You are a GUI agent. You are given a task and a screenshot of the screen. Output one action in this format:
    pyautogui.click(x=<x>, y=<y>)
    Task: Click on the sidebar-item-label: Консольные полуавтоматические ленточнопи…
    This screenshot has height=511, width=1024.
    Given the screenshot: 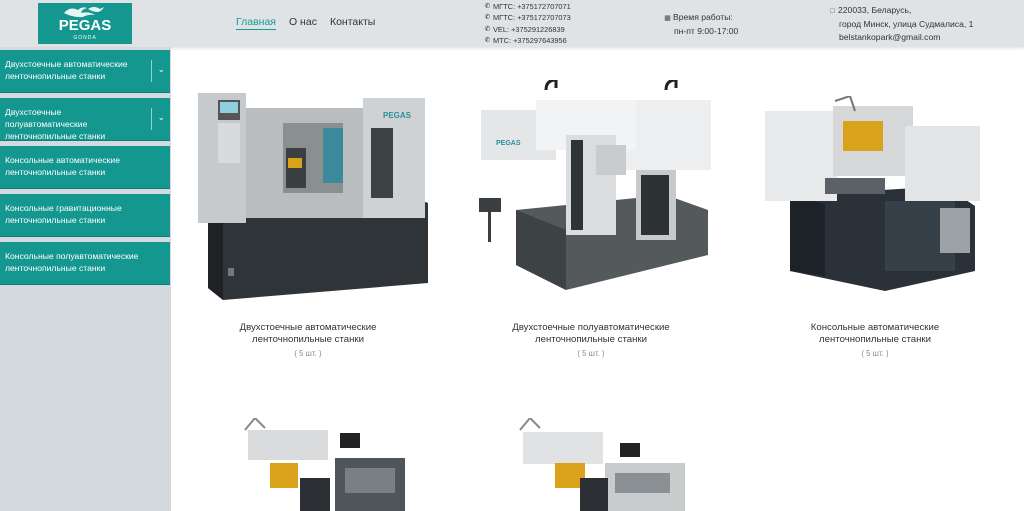 What is the action you would take?
    pyautogui.click(x=72, y=262)
    